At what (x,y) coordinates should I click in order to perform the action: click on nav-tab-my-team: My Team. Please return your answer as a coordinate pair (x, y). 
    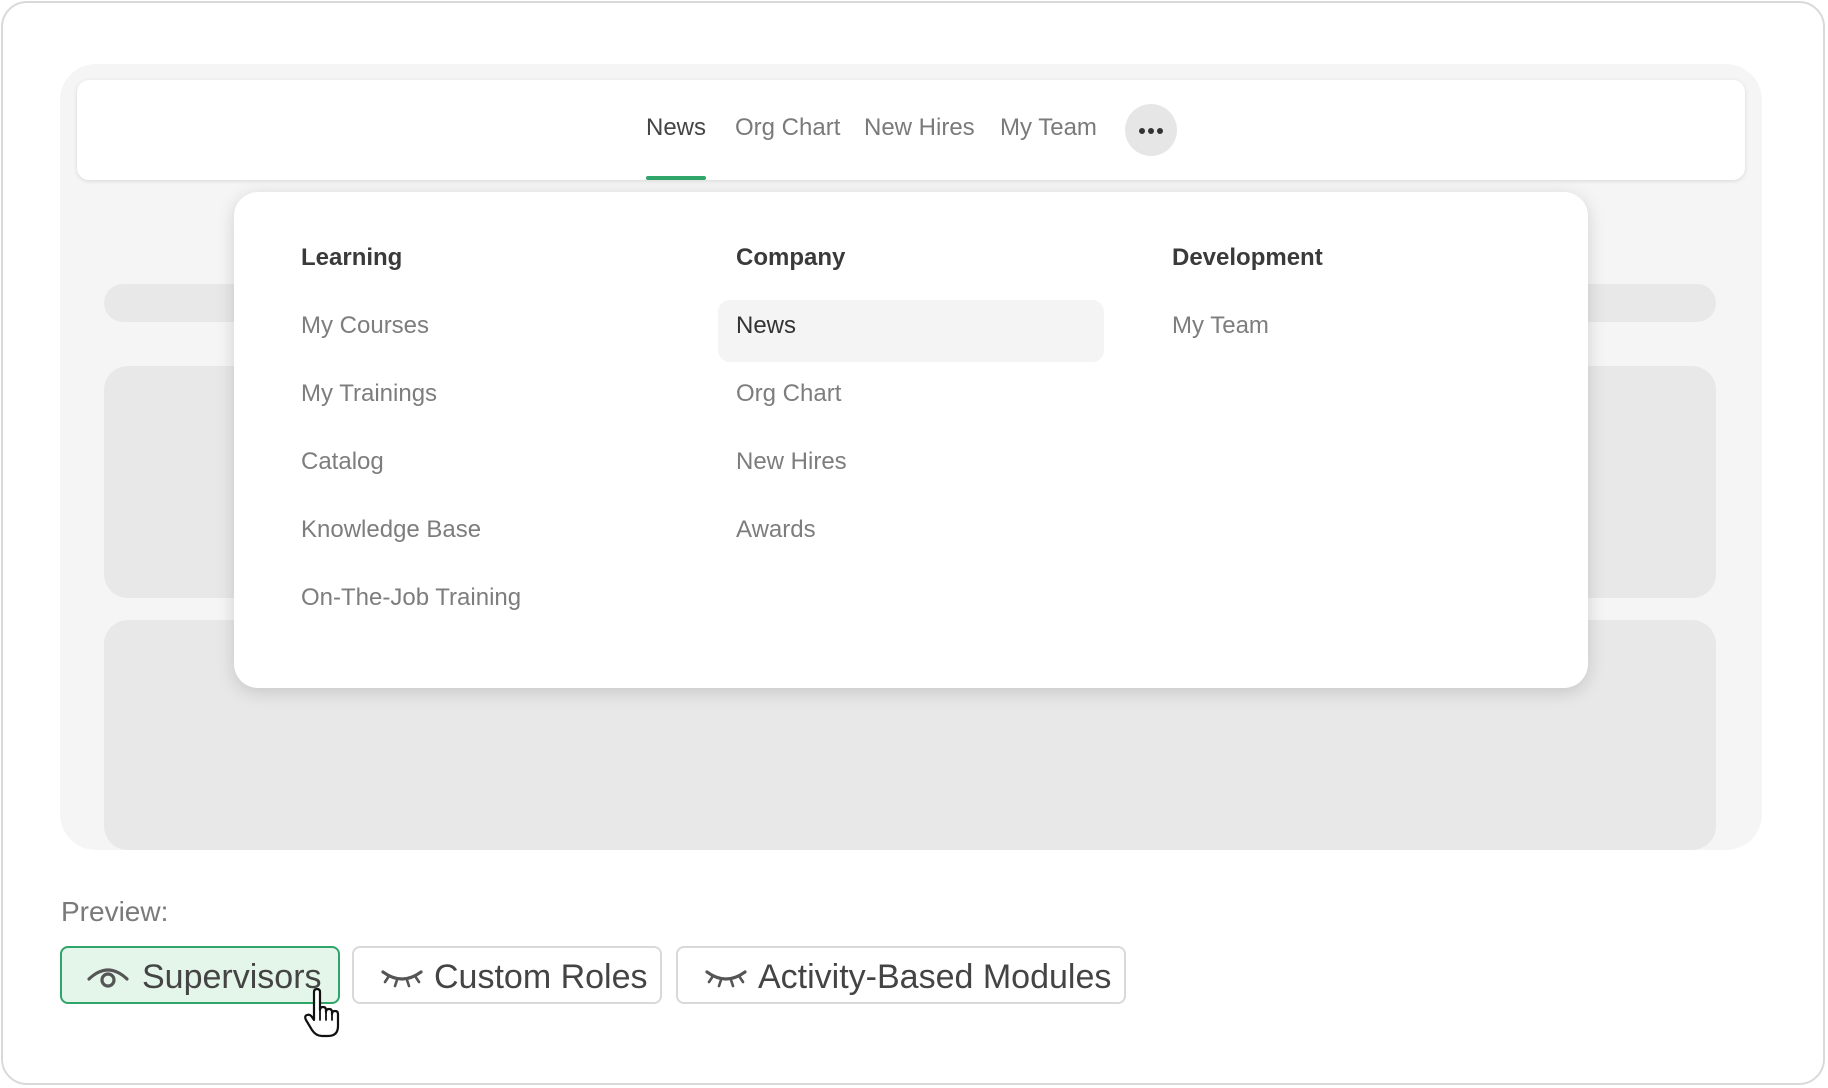
    Looking at the image, I should click on (1048, 130).